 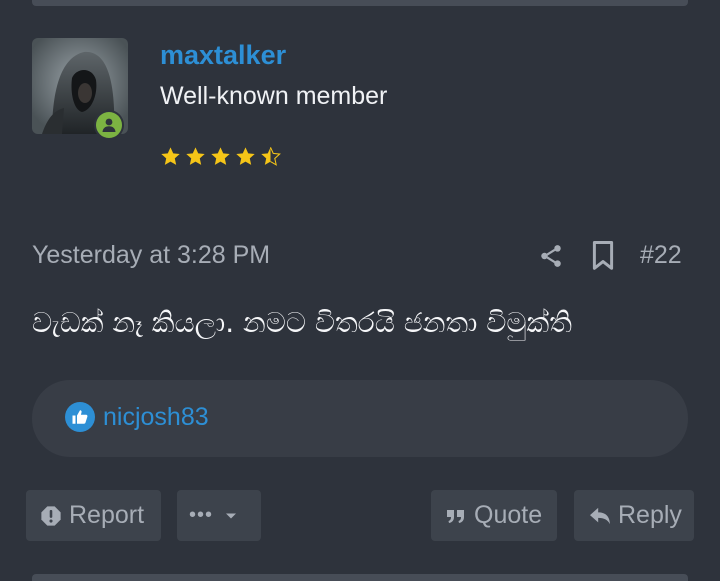 I want to click on post-date: Yesterday at 3:28 PM, so click(x=151, y=255).